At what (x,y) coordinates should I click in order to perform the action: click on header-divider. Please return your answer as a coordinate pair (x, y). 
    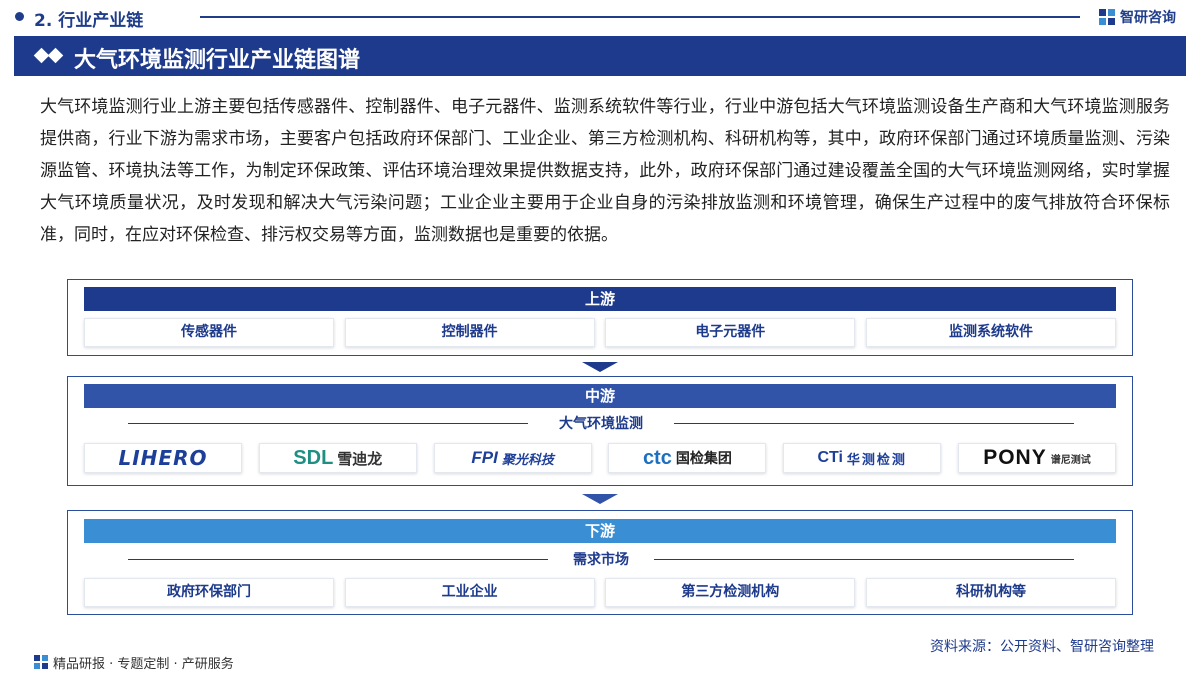
    Looking at the image, I should click on (640, 17).